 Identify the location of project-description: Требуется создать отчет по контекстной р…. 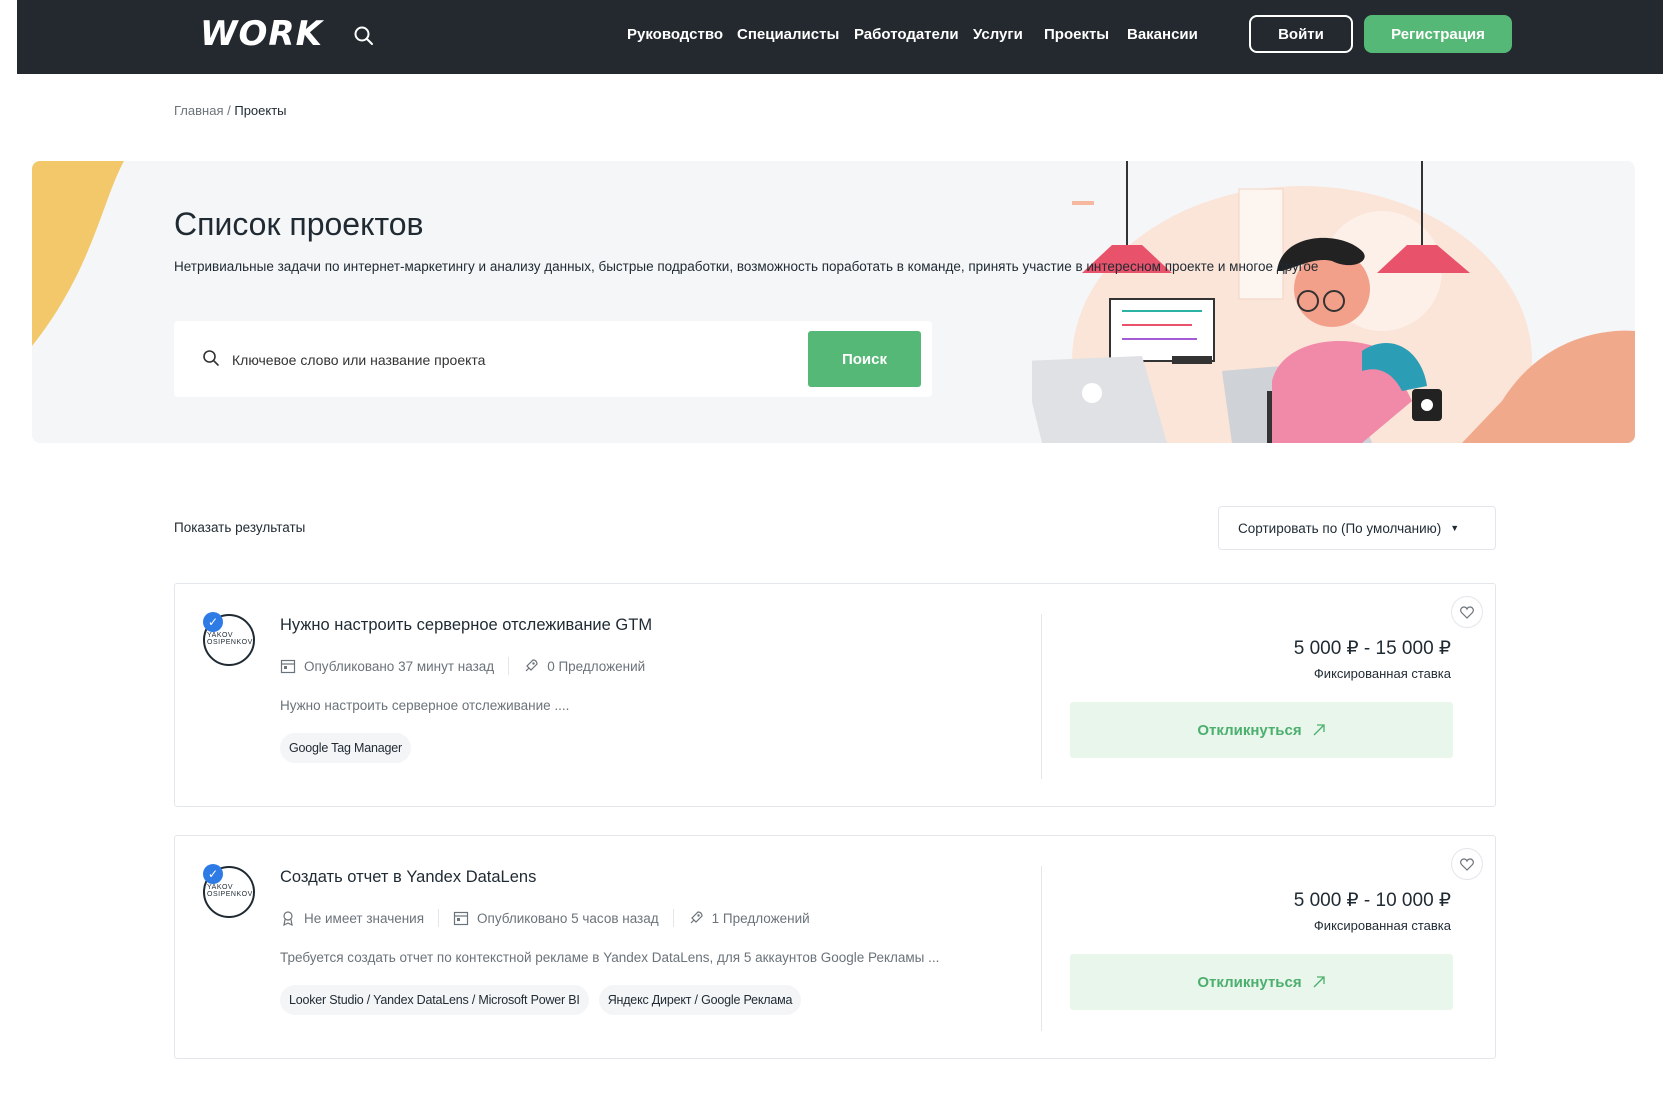
(610, 957).